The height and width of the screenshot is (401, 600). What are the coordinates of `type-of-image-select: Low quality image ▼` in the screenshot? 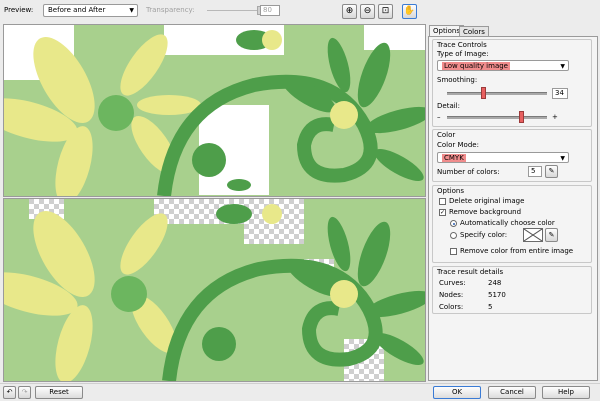 It's located at (503, 65).